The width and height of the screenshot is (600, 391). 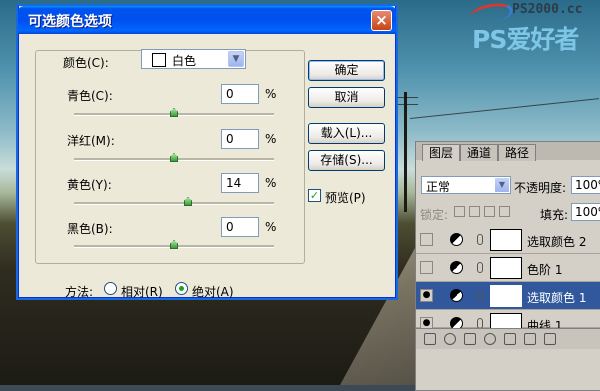 What do you see at coordinates (174, 201) in the screenshot?
I see `yellow-slider` at bounding box center [174, 201].